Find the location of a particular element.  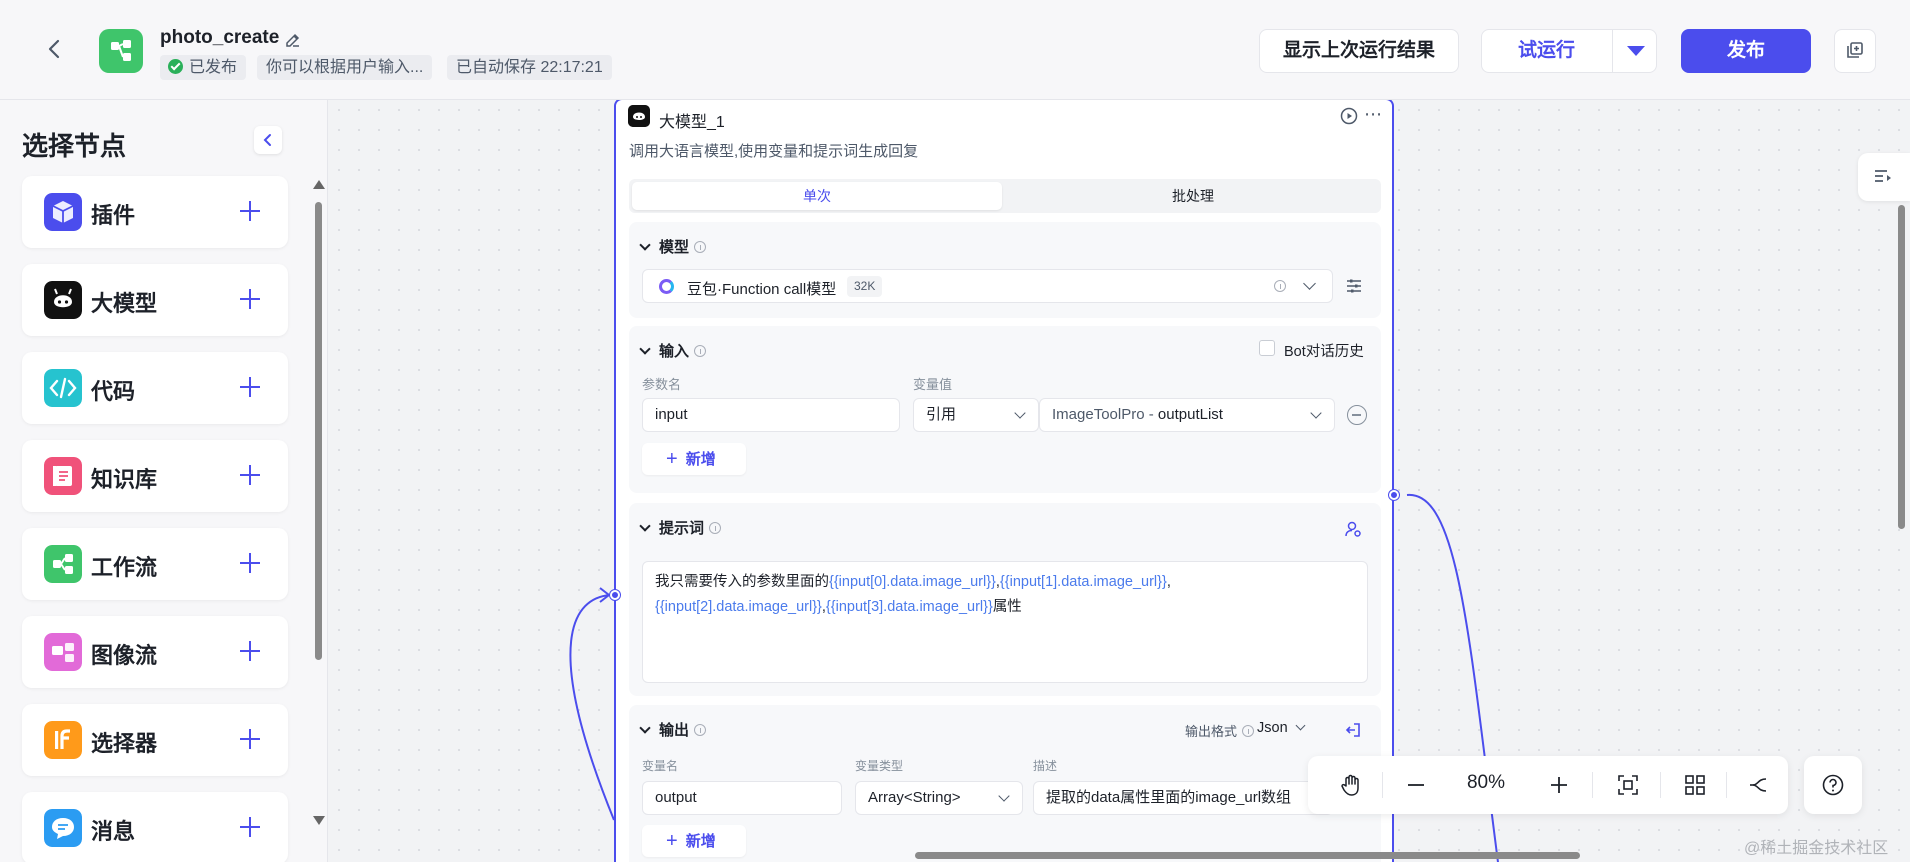

add-plugin-icon is located at coordinates (250, 211).